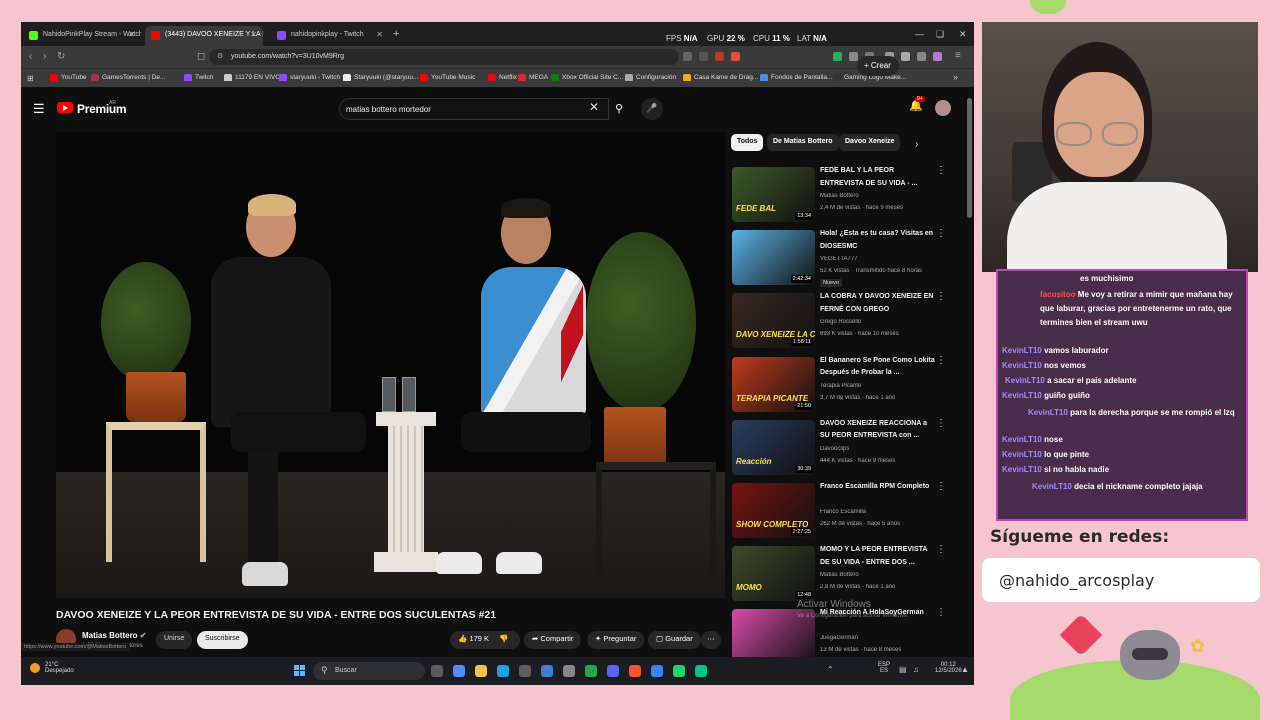 Image resolution: width=1280 pixels, height=720 pixels. I want to click on cast-icon, so click(687, 56).